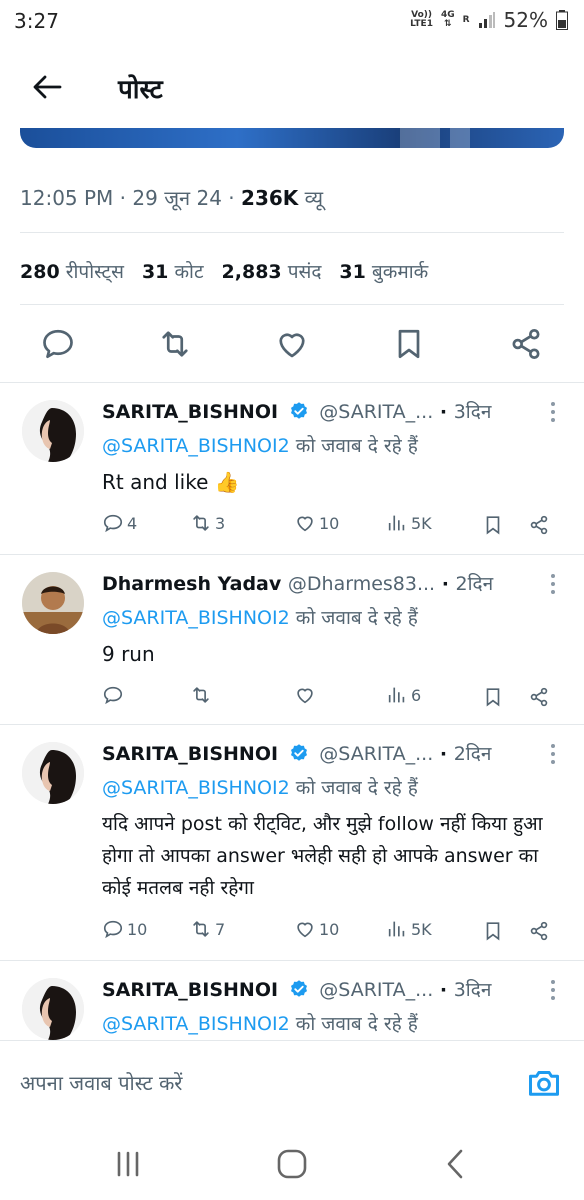  What do you see at coordinates (403, 695) in the screenshot?
I see `views-button: 6` at bounding box center [403, 695].